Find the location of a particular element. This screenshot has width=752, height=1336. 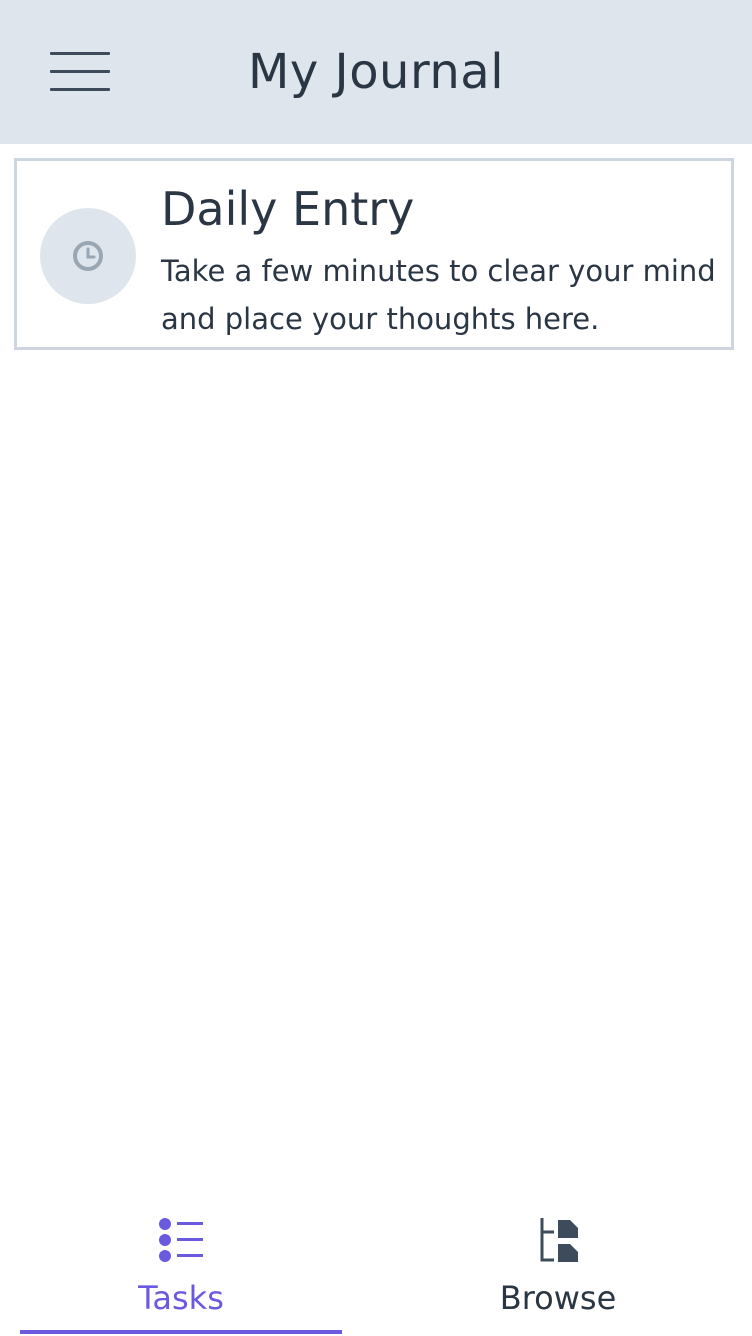

entry-avatar is located at coordinates (88, 256).